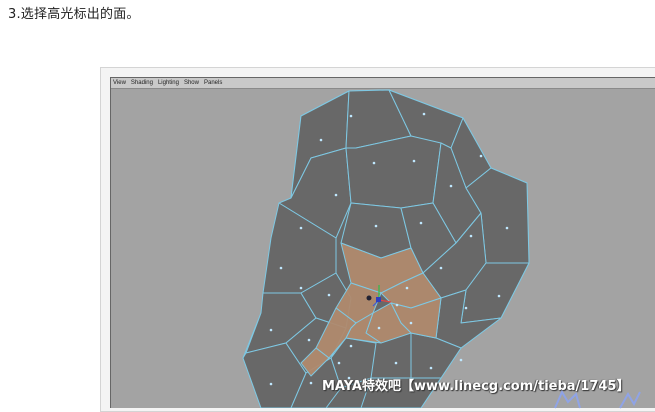 This screenshot has height=412, width=655. Describe the element at coordinates (597, 399) in the screenshot. I see `star-decoration-icon` at that location.